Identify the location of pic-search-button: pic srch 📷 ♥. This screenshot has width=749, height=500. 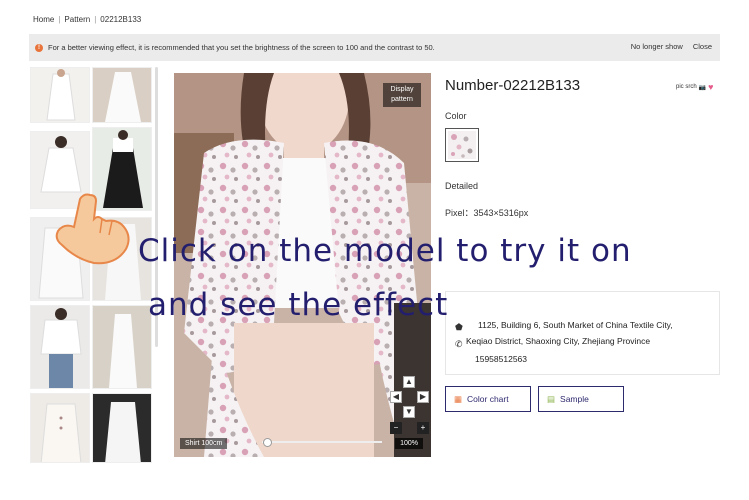
(695, 87).